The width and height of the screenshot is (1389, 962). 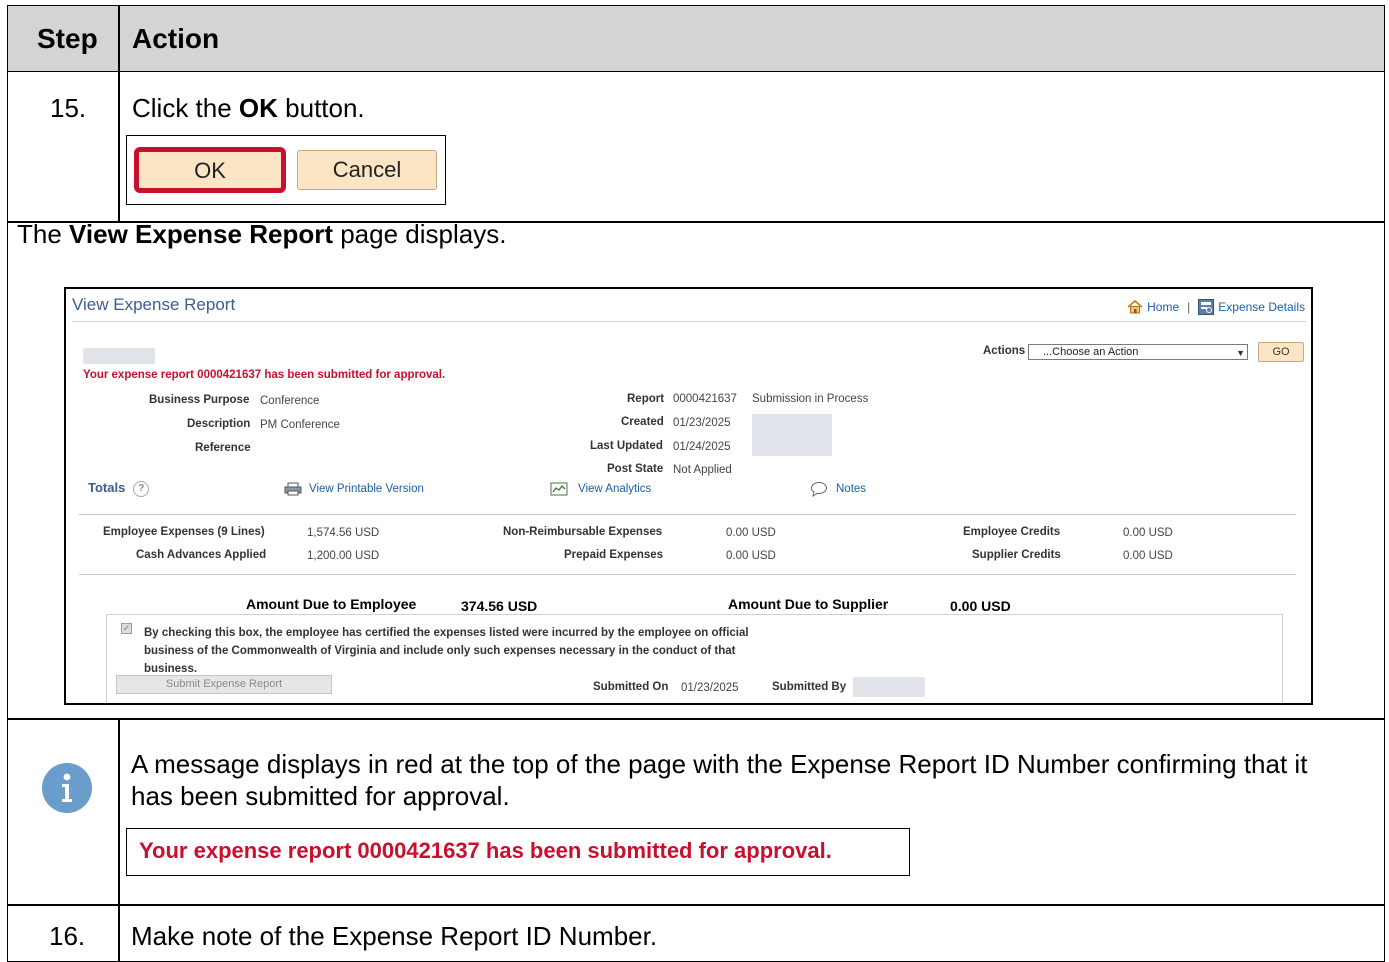 What do you see at coordinates (154, 304) in the screenshot?
I see `page-title: View Expense Report` at bounding box center [154, 304].